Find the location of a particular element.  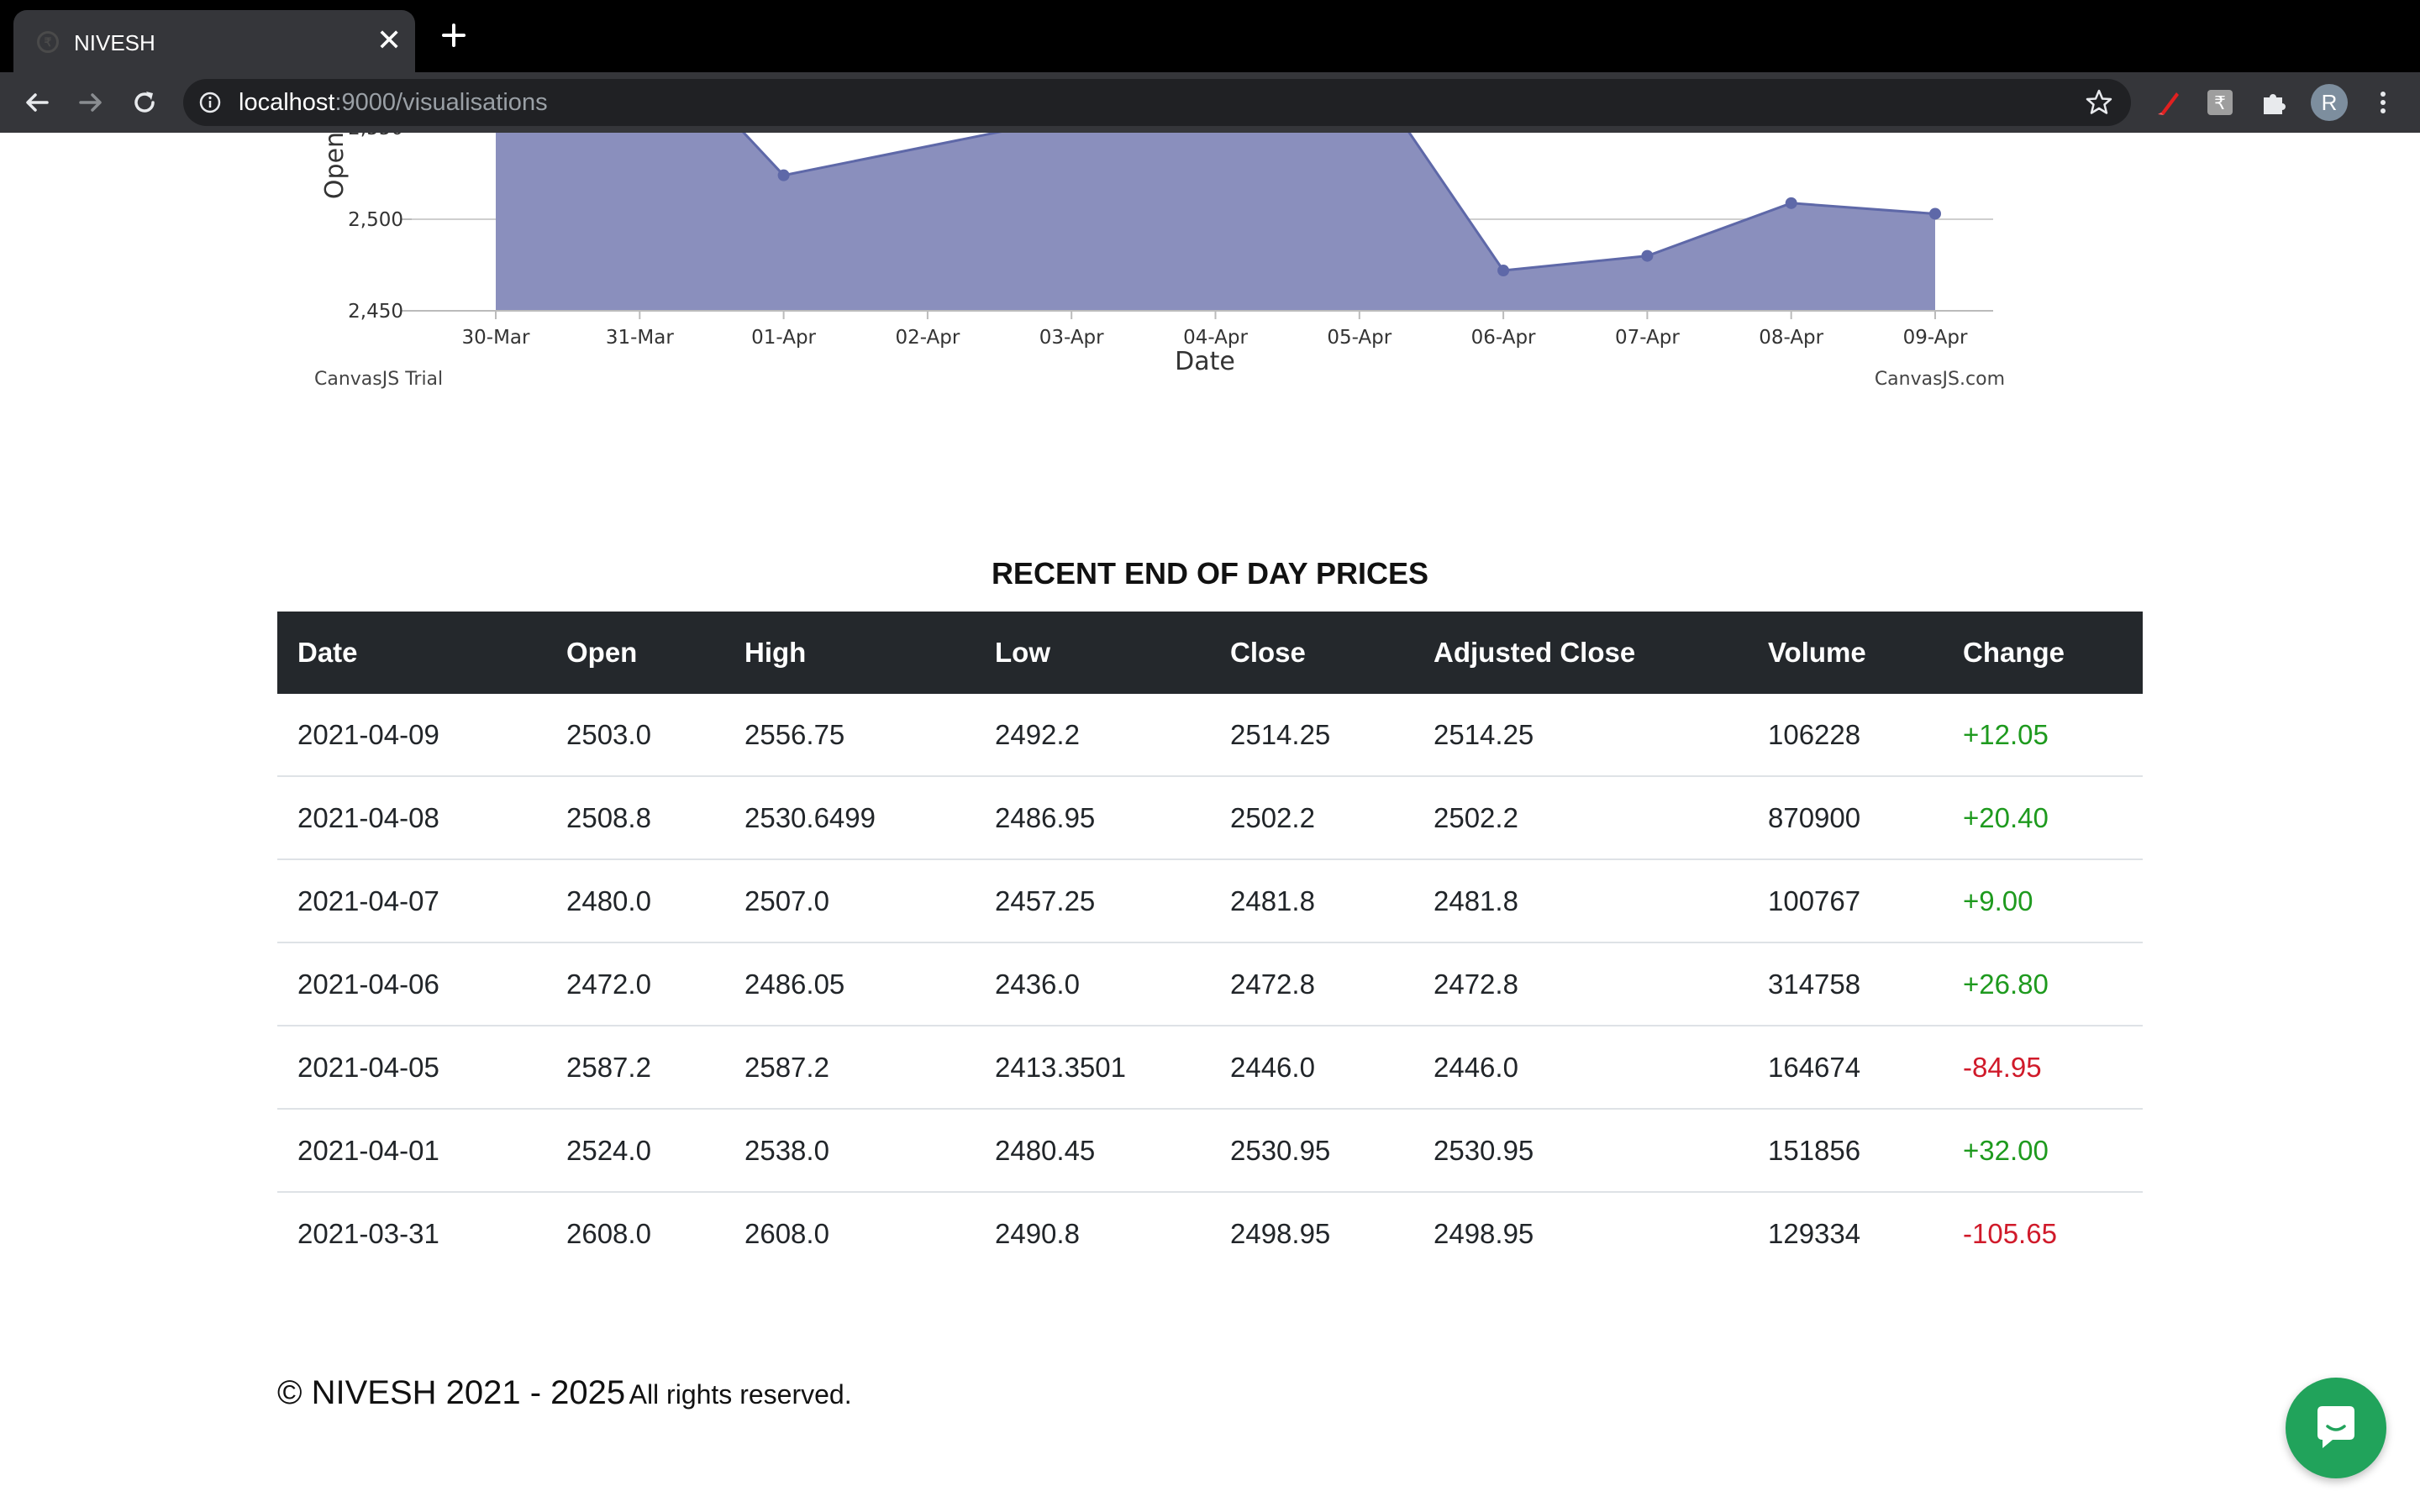

table-cell: 2608.0 is located at coordinates (786, 1233).